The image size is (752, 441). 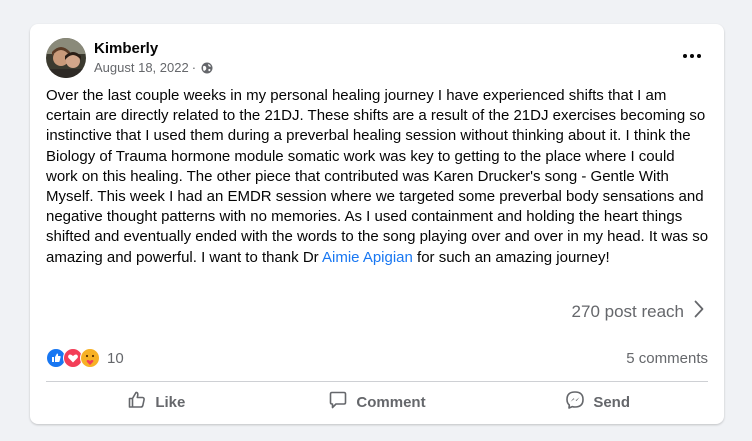 I want to click on care-reaction-icon, so click(x=90, y=358).